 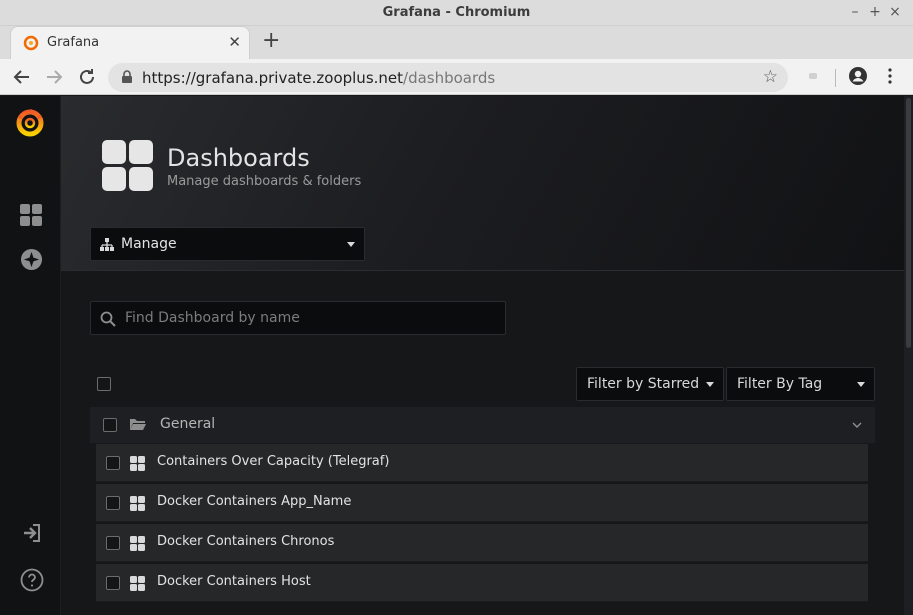 I want to click on tab-close-icon: ✕, so click(x=234, y=42).